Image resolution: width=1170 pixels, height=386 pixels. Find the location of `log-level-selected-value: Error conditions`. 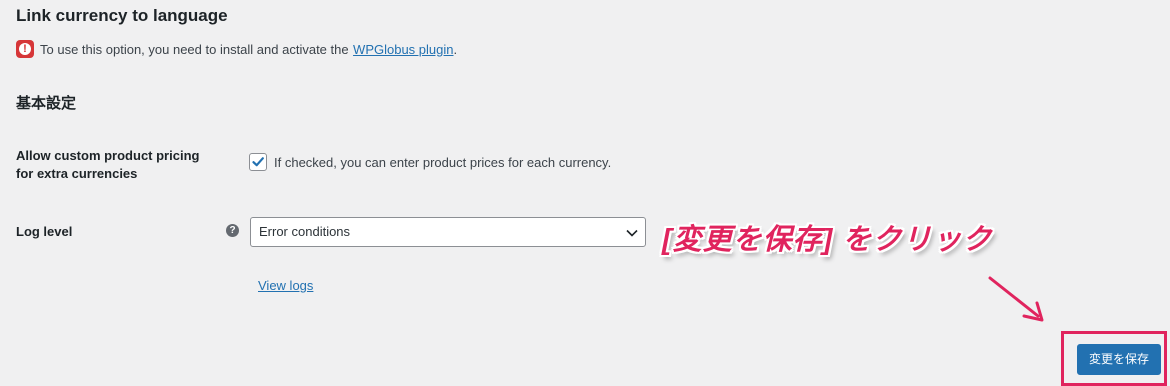

log-level-selected-value: Error conditions is located at coordinates (305, 231).